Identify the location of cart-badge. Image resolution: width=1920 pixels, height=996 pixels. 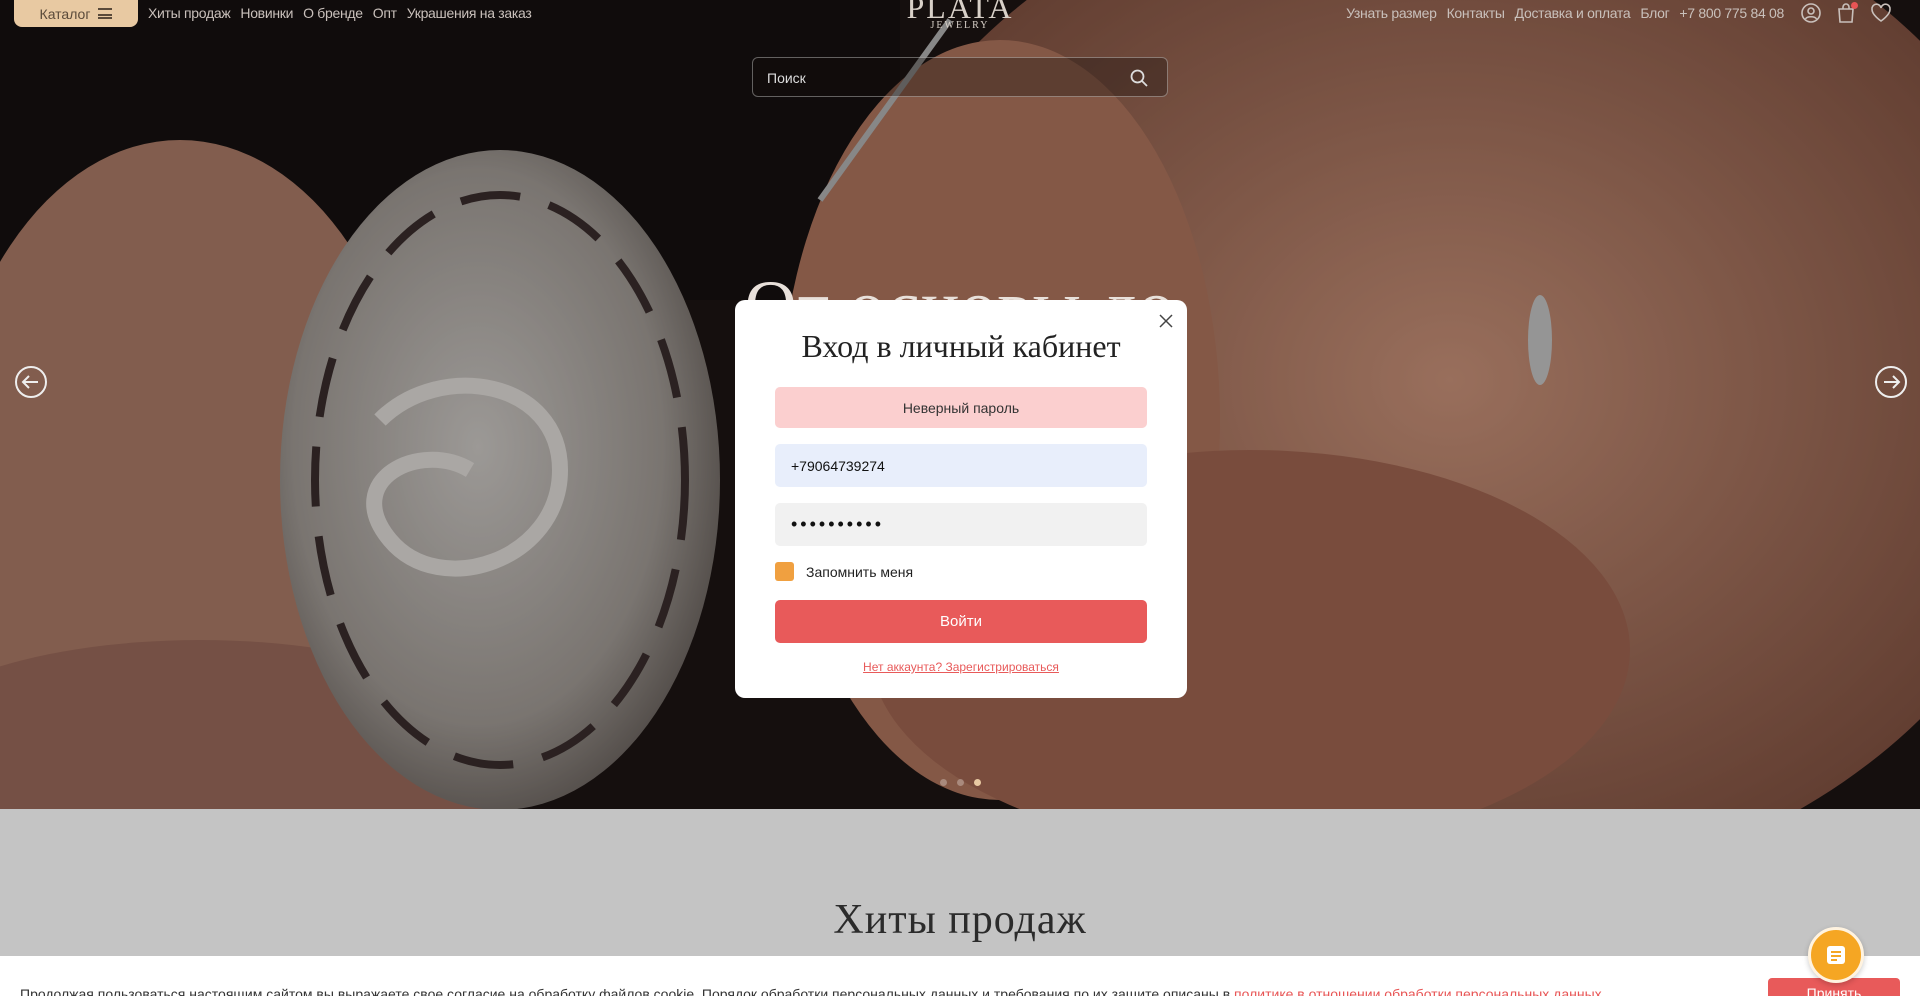
(1854, 5).